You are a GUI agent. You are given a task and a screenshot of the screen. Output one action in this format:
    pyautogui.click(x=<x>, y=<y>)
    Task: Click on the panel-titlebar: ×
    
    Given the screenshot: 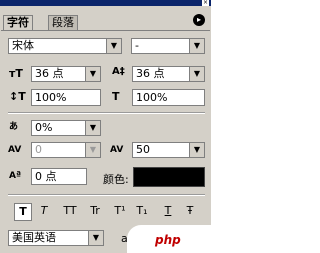 What is the action you would take?
    pyautogui.click(x=105, y=3)
    